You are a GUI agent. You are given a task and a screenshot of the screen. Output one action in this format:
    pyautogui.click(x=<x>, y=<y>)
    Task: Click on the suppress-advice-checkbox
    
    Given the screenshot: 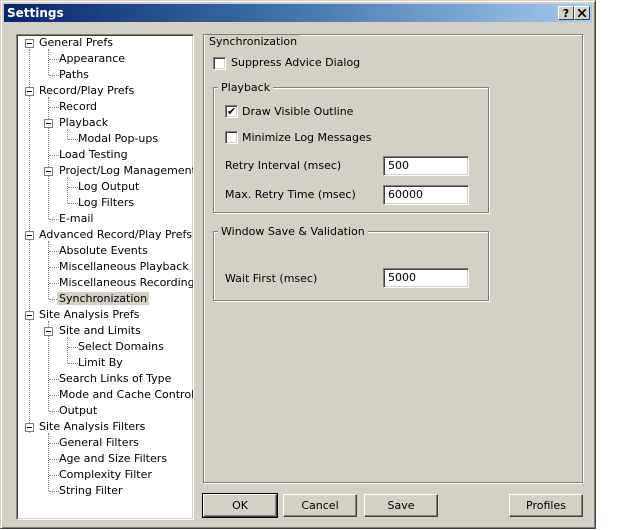 What is the action you would take?
    pyautogui.click(x=219, y=63)
    